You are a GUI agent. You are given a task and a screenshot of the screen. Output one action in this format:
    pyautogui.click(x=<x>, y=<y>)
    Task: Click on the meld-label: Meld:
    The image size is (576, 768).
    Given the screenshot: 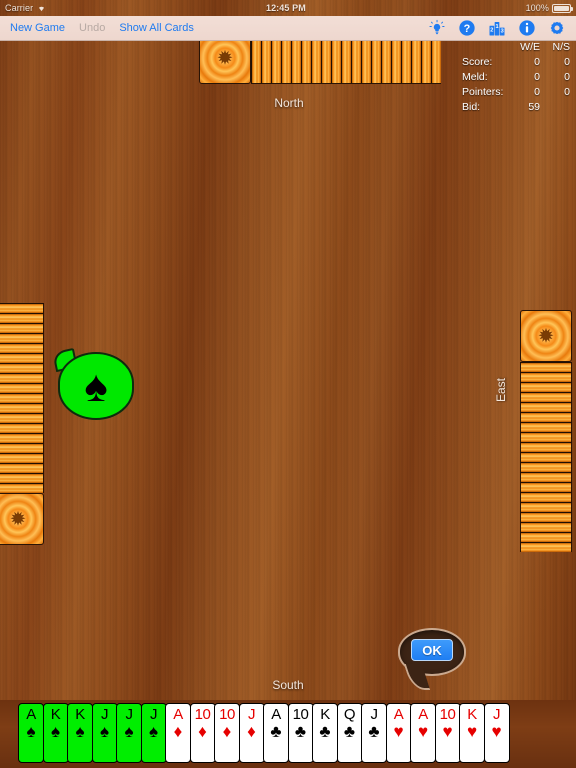 What is the action you would take?
    pyautogui.click(x=475, y=77)
    